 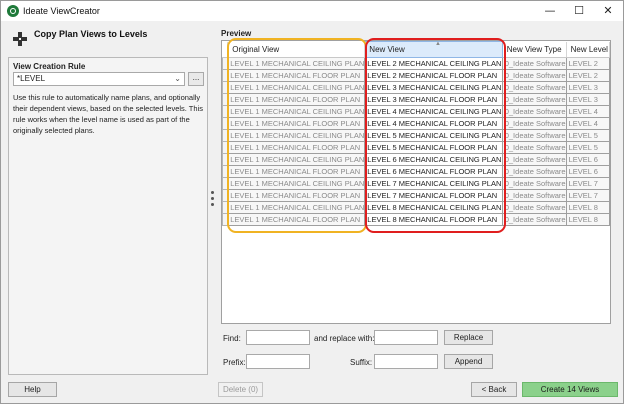 What do you see at coordinates (236, 33) in the screenshot?
I see `preview-label: Preview` at bounding box center [236, 33].